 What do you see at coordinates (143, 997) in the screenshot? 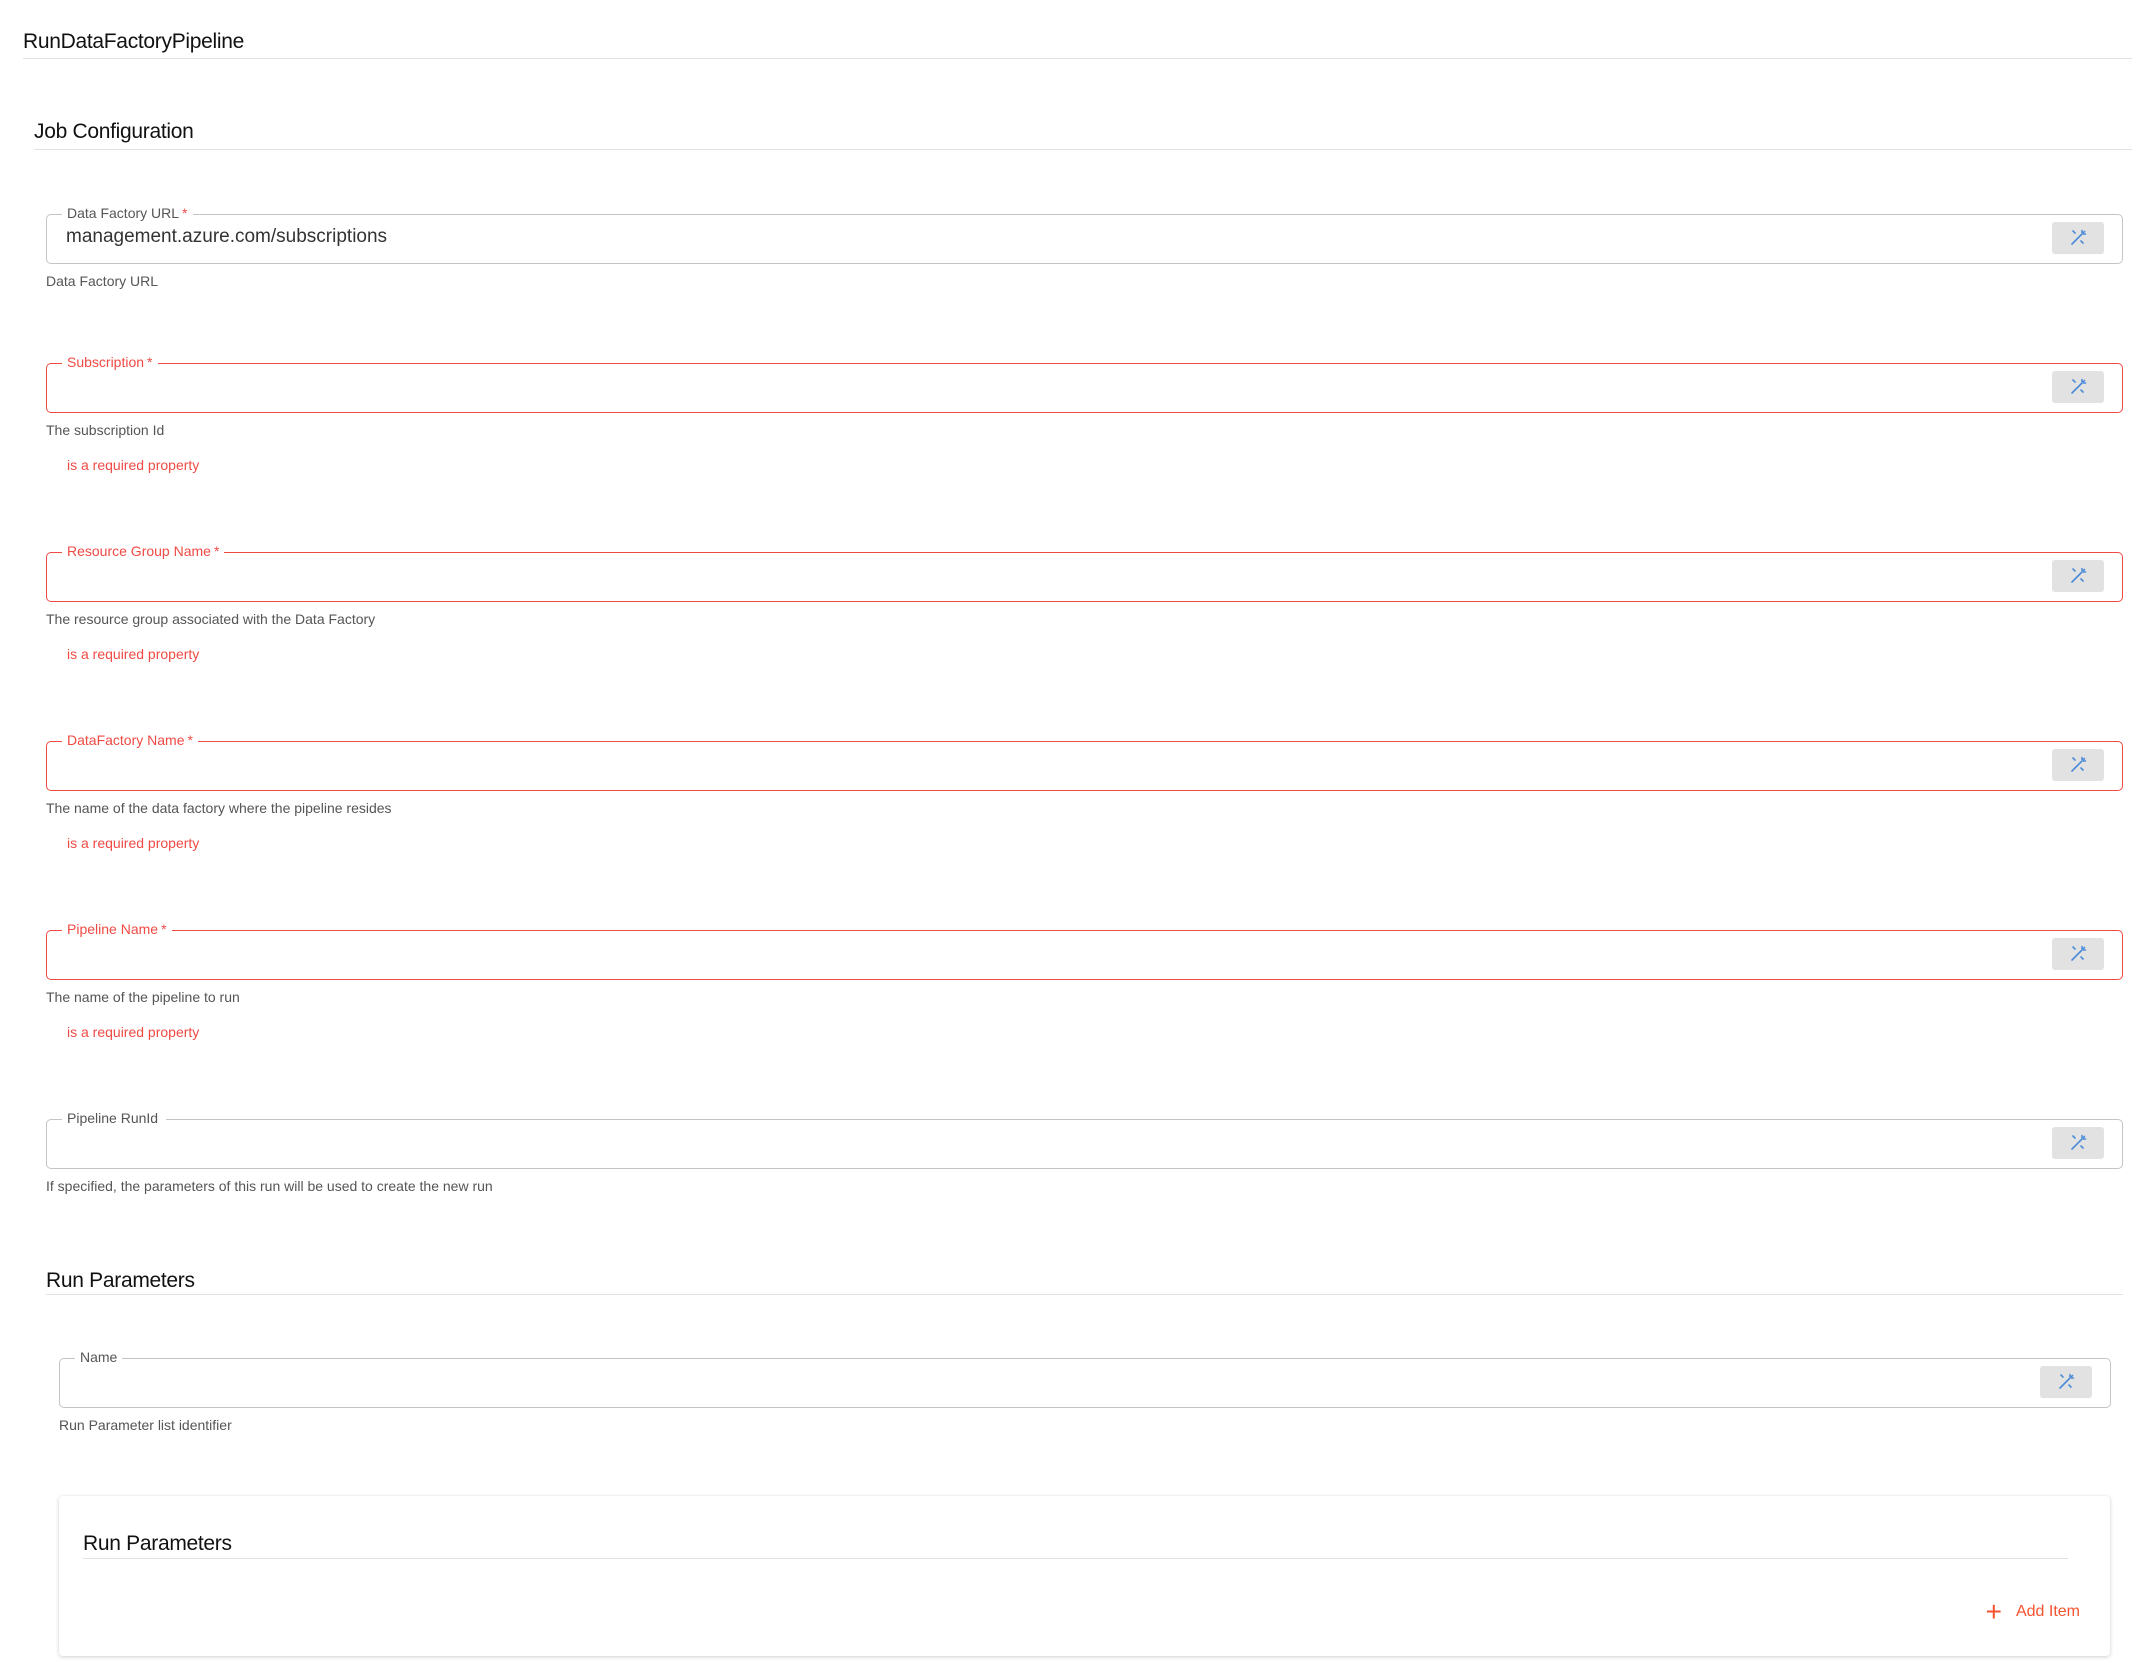
I see `field-help-text: The name of the pipeline to run` at bounding box center [143, 997].